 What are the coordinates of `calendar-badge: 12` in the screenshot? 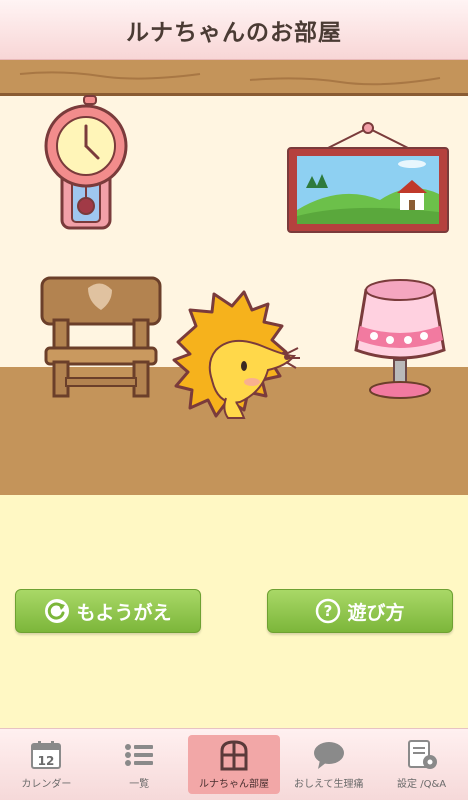 It's located at (46, 761).